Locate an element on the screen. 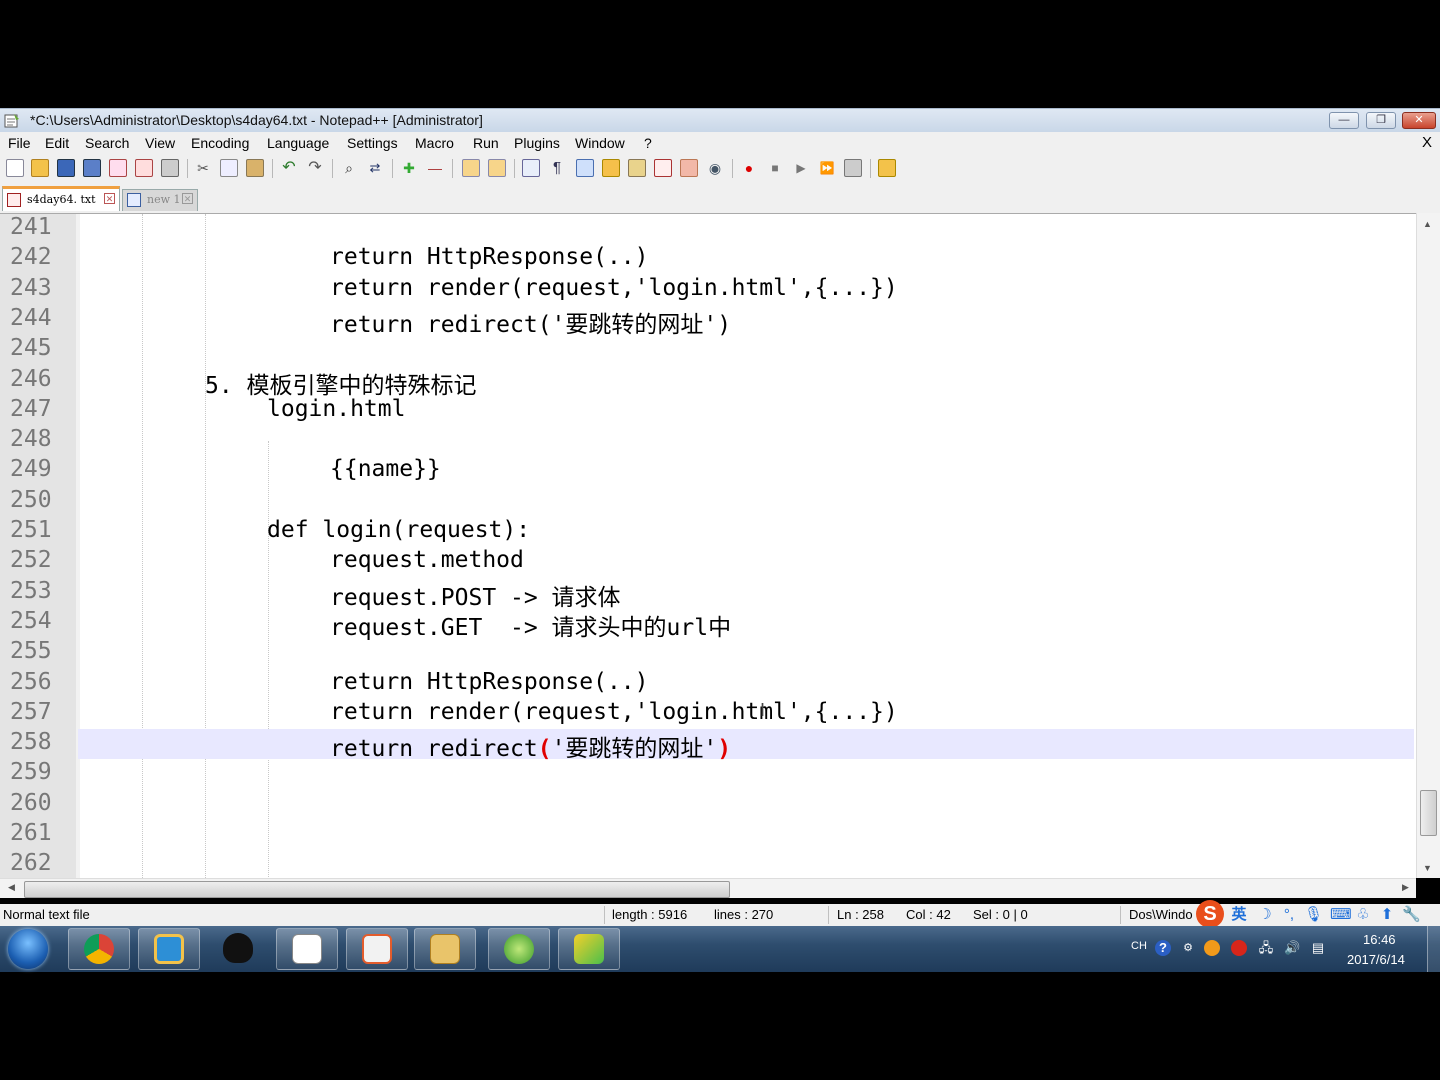 The height and width of the screenshot is (1080, 1440). minimize-button: — is located at coordinates (1344, 120).